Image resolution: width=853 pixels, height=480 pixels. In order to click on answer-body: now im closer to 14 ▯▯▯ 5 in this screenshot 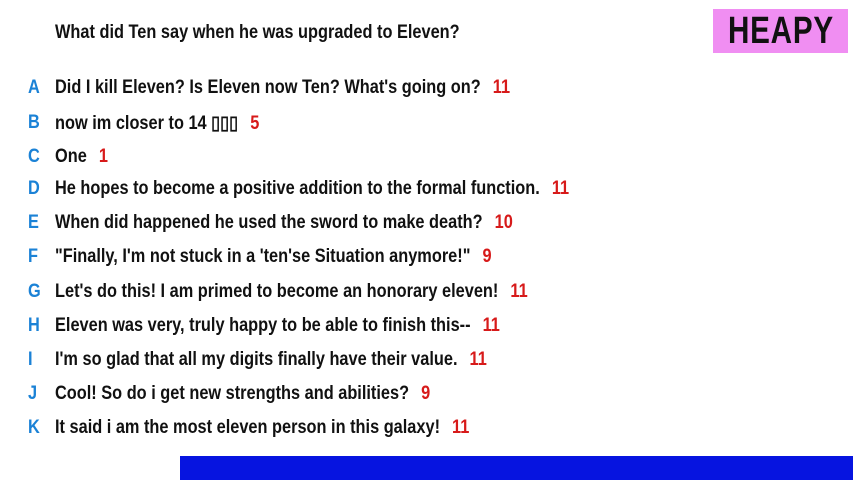, I will do `click(157, 123)`.